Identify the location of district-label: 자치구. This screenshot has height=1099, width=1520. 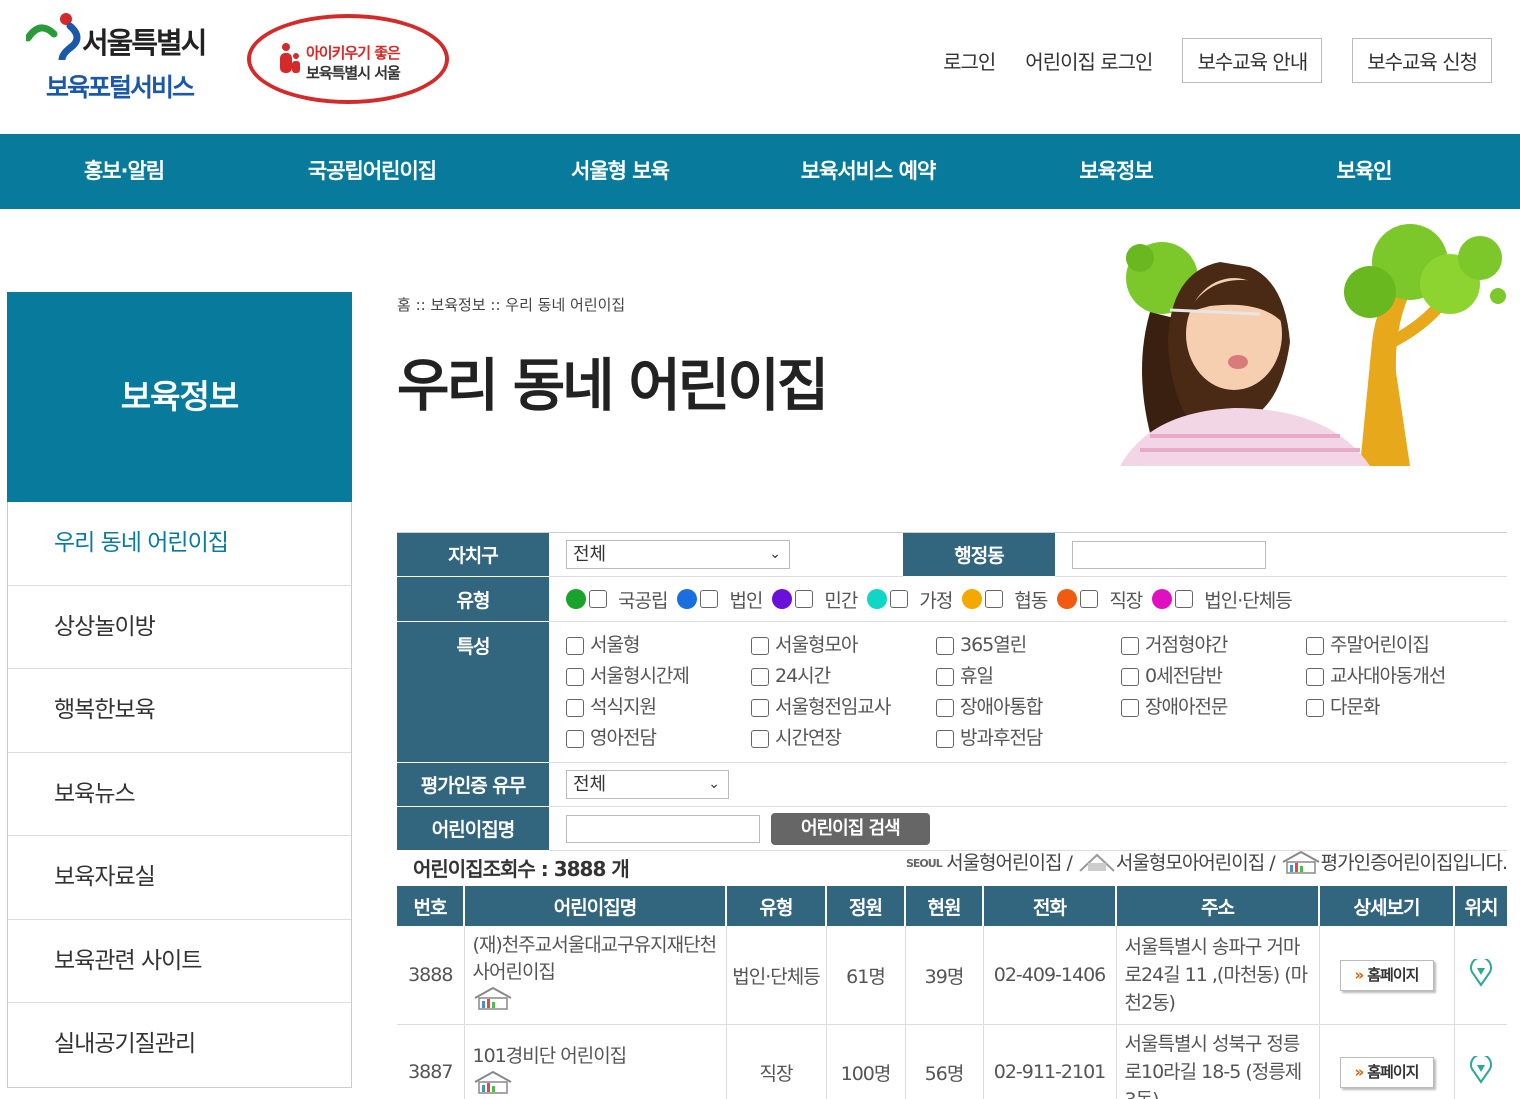
(473, 554).